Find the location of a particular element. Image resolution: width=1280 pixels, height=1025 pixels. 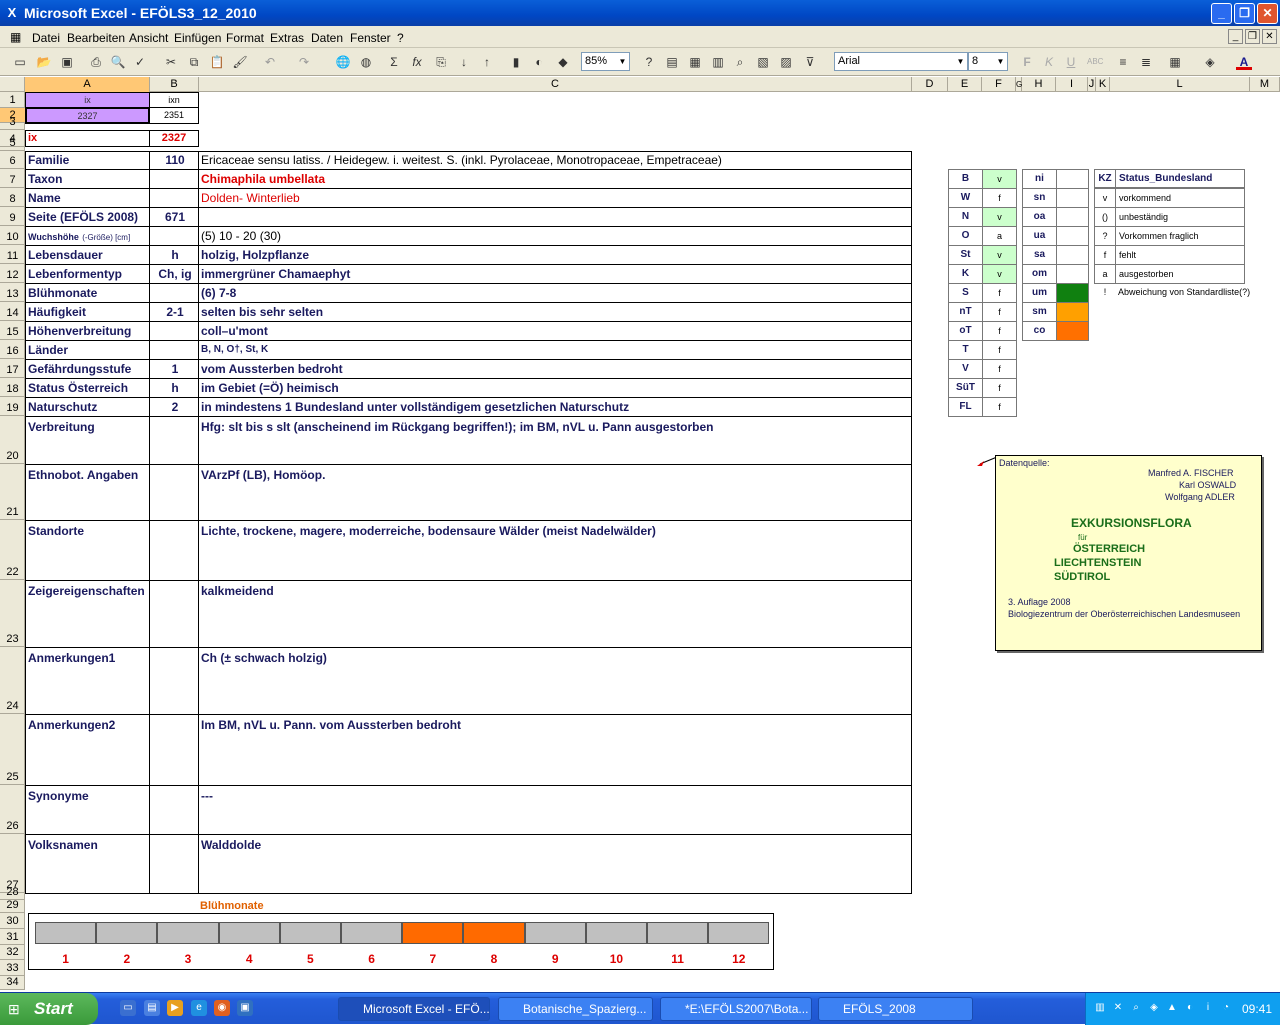

field-value: Walddolde is located at coordinates (555, 864).